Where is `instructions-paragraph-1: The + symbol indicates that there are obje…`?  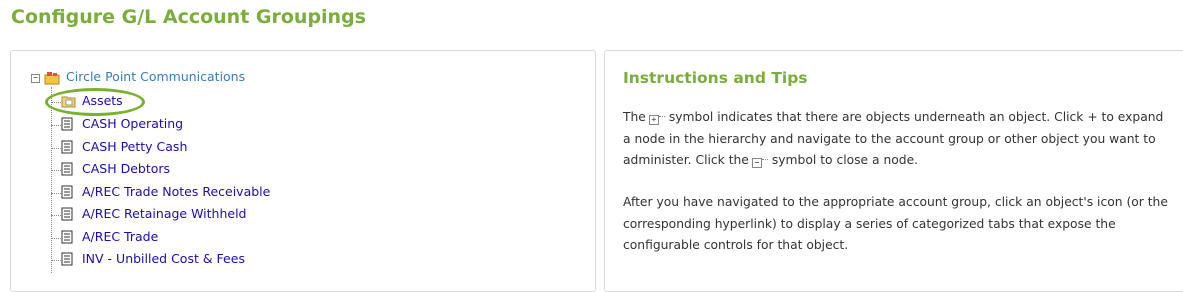
instructions-paragraph-1: The + symbol indicates that there are obje… is located at coordinates (895, 139).